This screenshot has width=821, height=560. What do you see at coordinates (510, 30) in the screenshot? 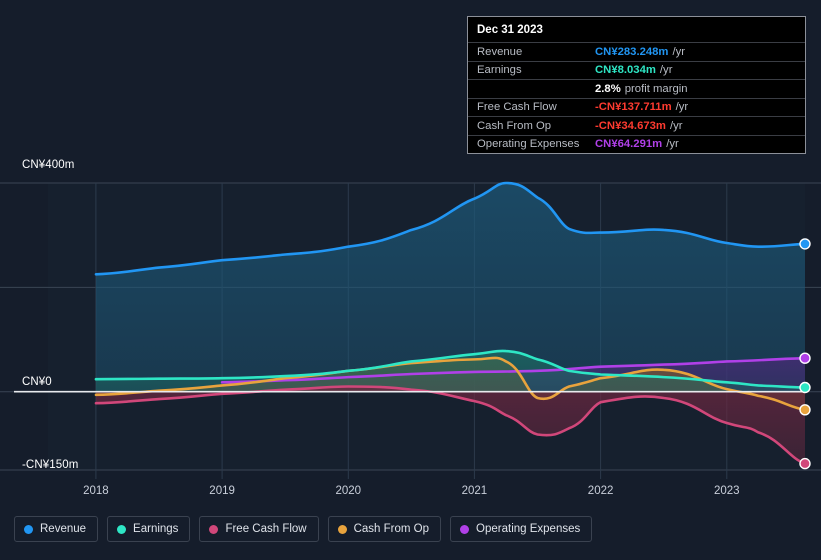
I see `tooltip-date: Dec 31 2023` at bounding box center [510, 30].